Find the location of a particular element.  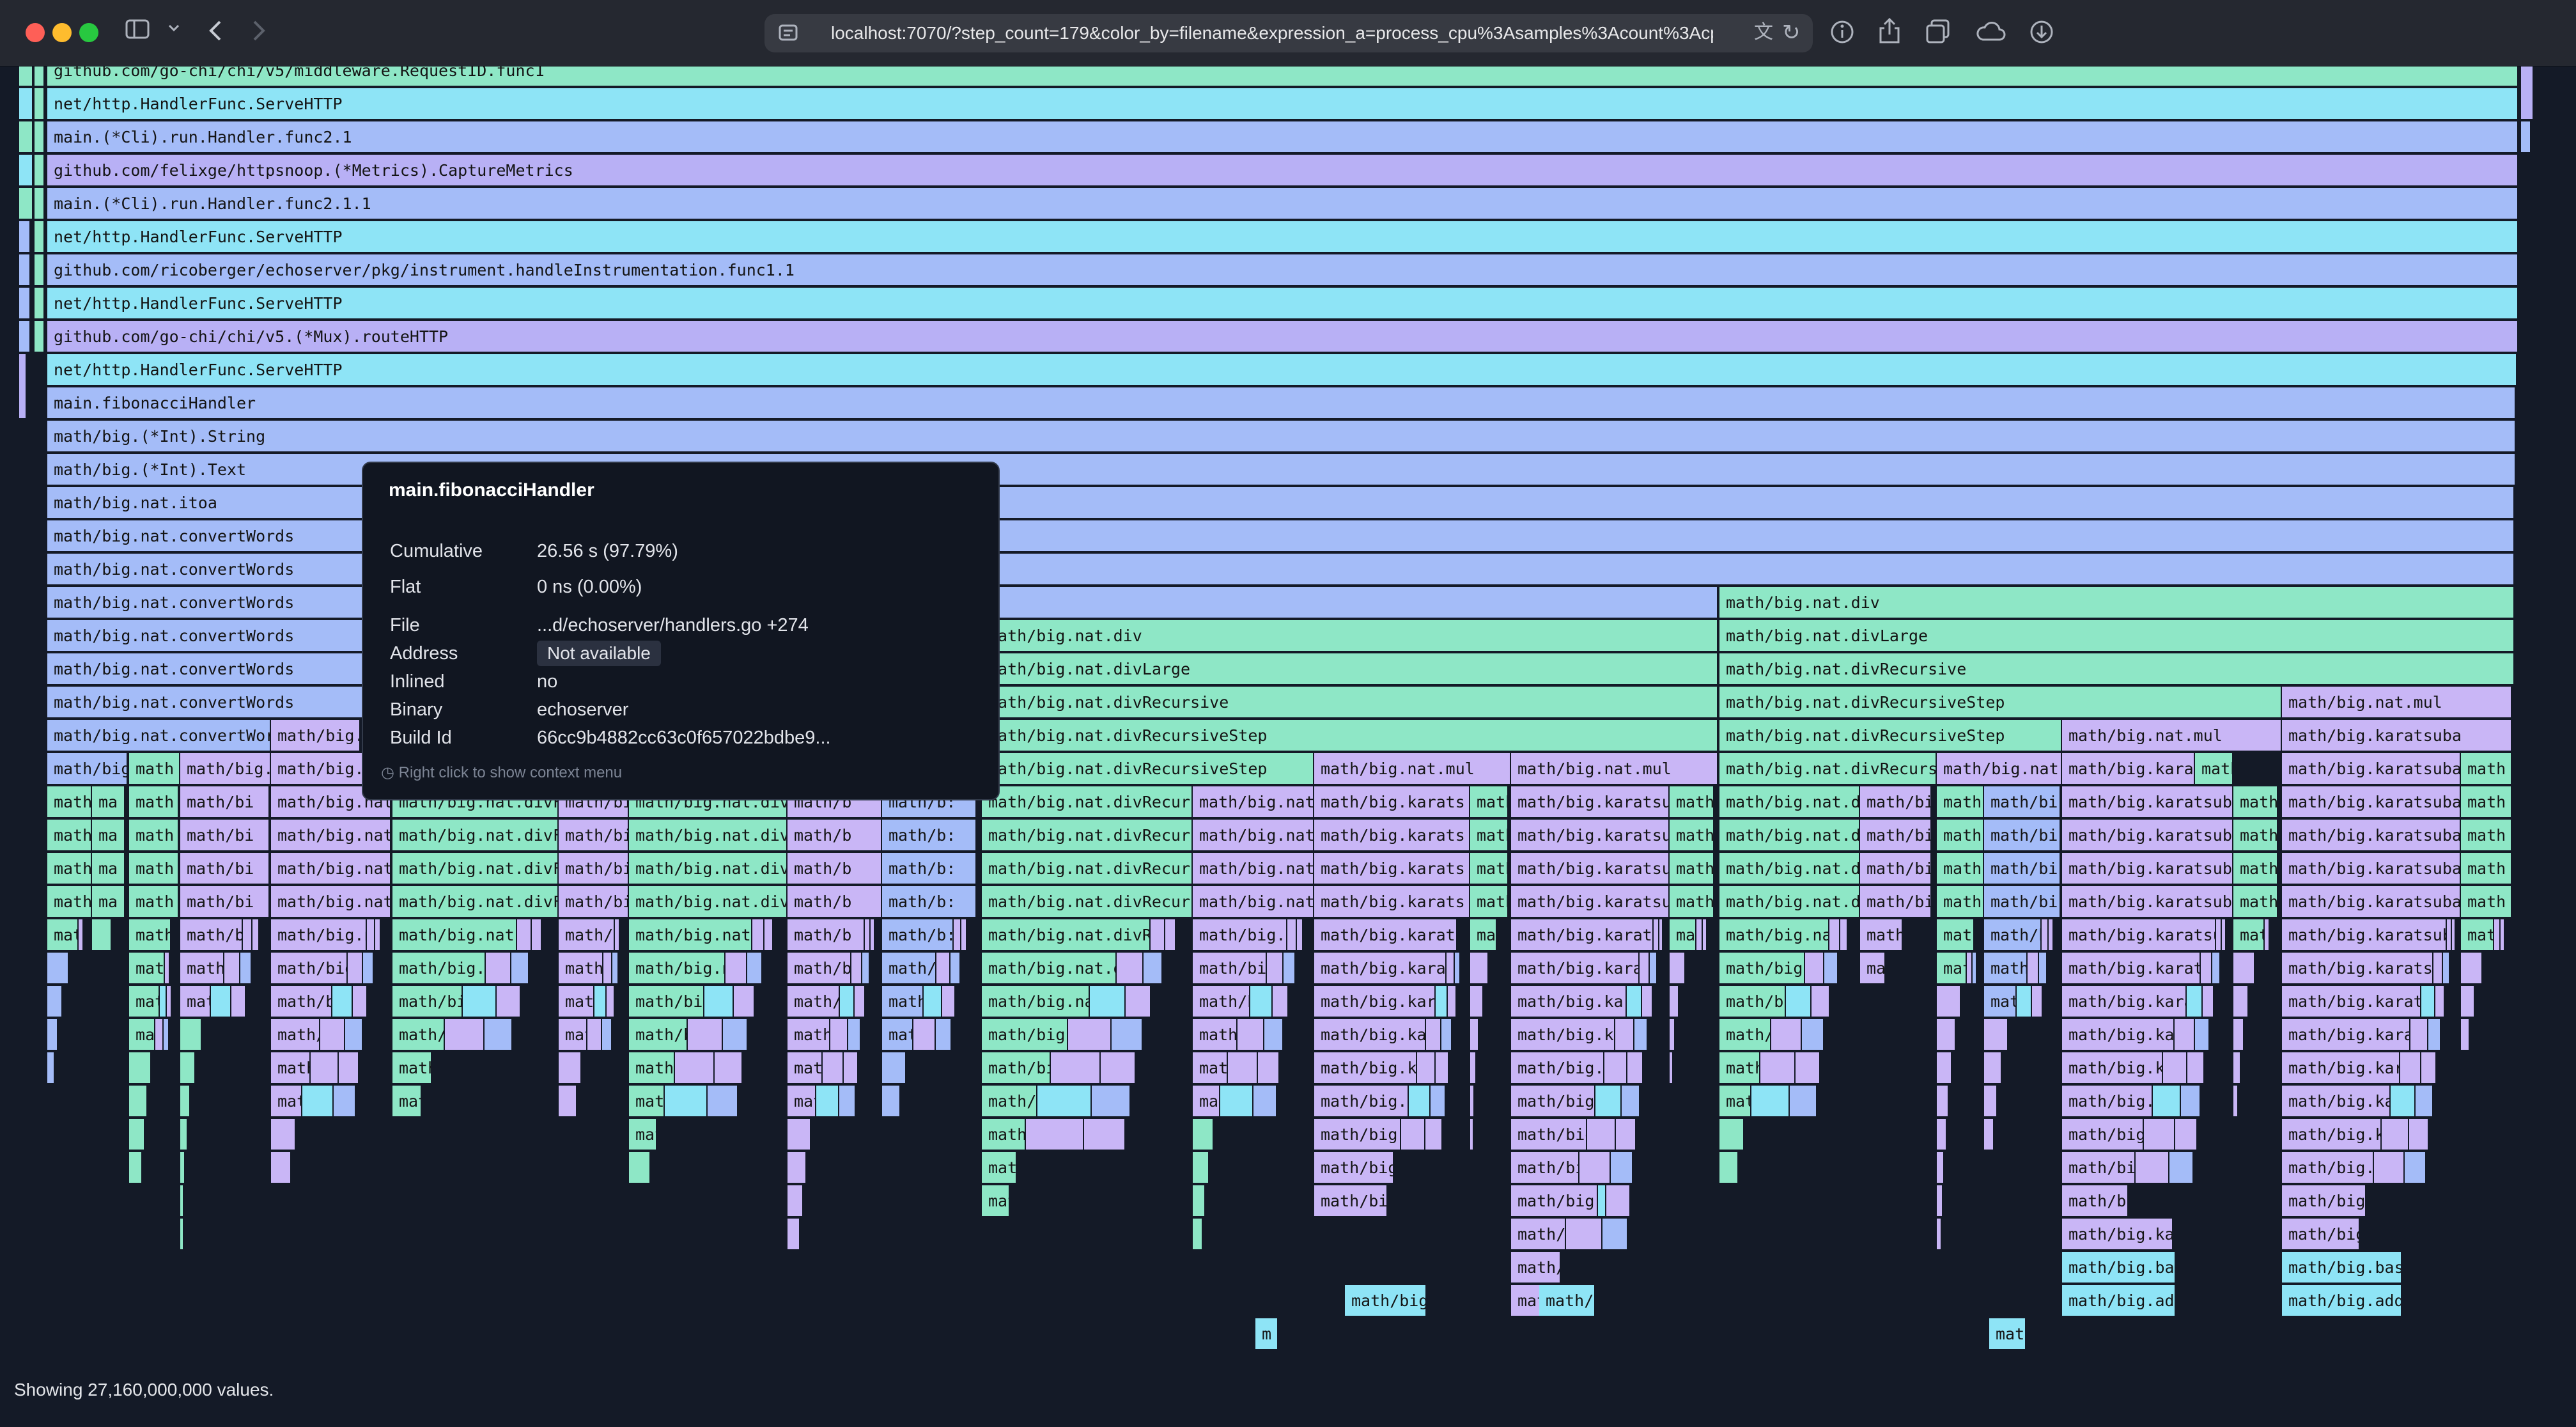

tabs-icon is located at coordinates (1938, 33).